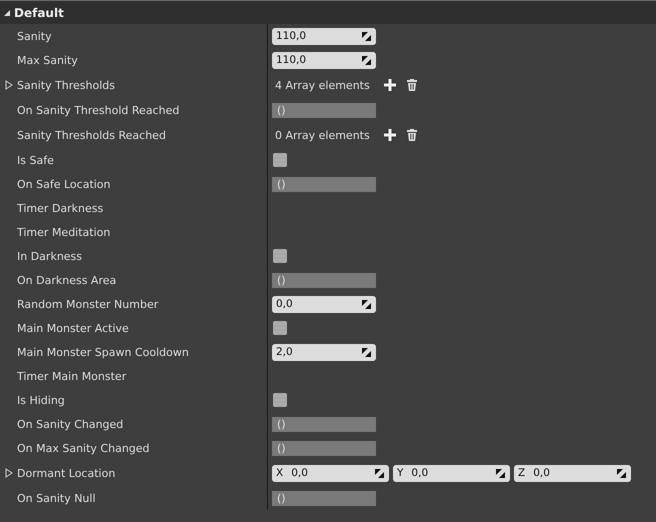 The image size is (656, 522). Describe the element at coordinates (330, 473) in the screenshot. I see `number-field: X 0,0` at that location.